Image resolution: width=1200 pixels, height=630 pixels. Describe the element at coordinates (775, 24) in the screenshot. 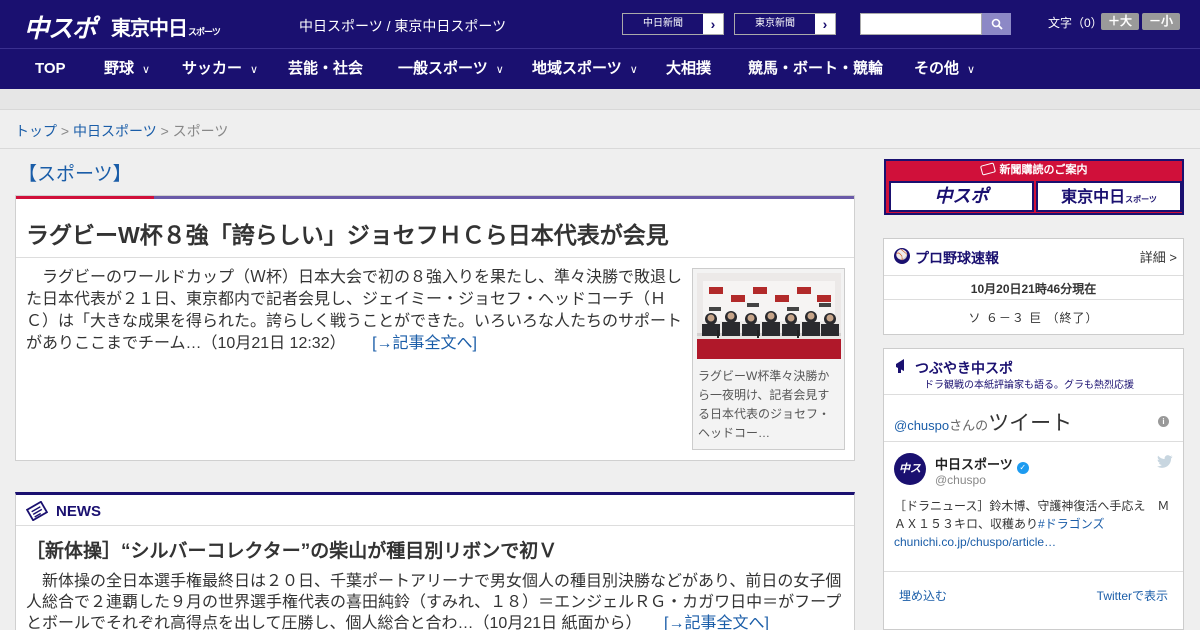

I see `tokyo-shimbun-label: 東京新聞` at that location.